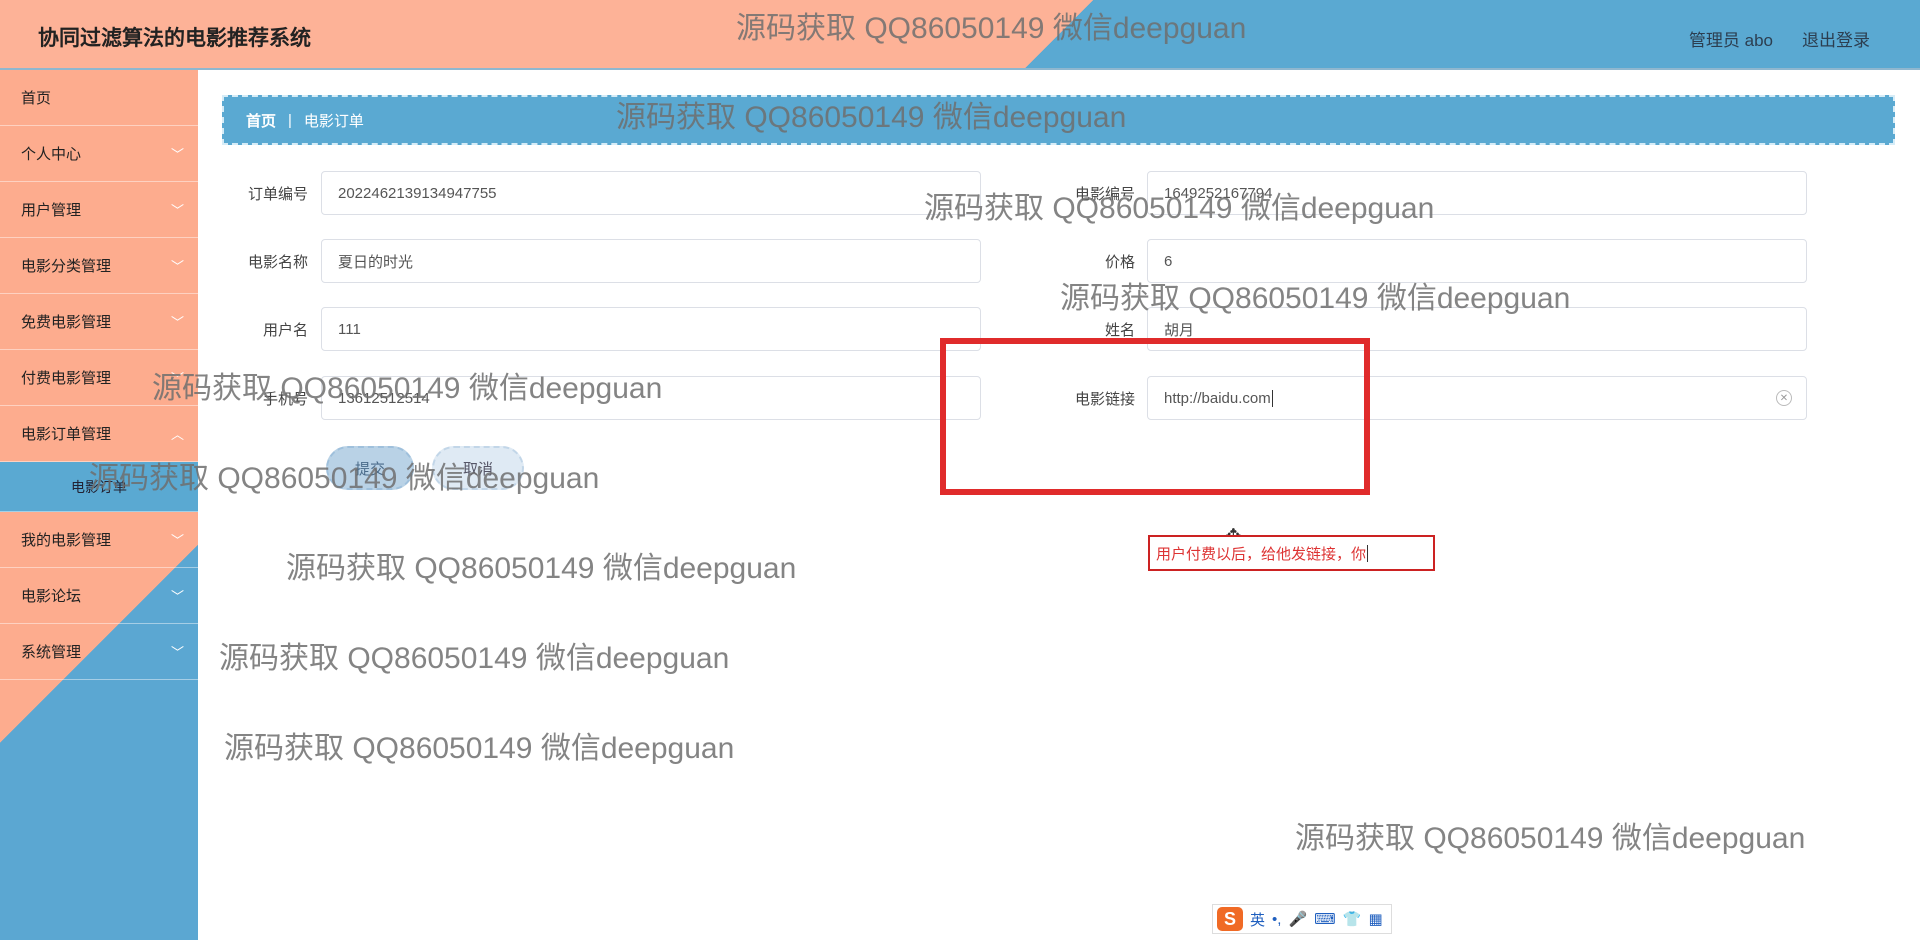 This screenshot has width=1920, height=940. I want to click on annotation-textbox: 用户付费以后，给他发链接，你, so click(1291, 553).